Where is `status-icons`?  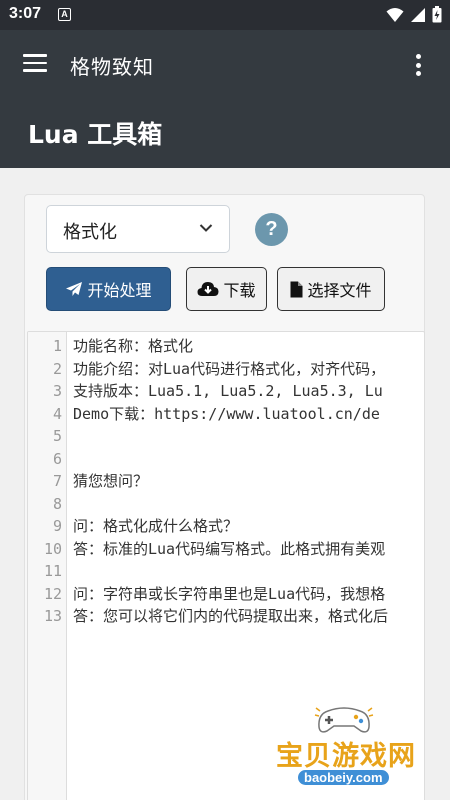
status-icons is located at coordinates (414, 14).